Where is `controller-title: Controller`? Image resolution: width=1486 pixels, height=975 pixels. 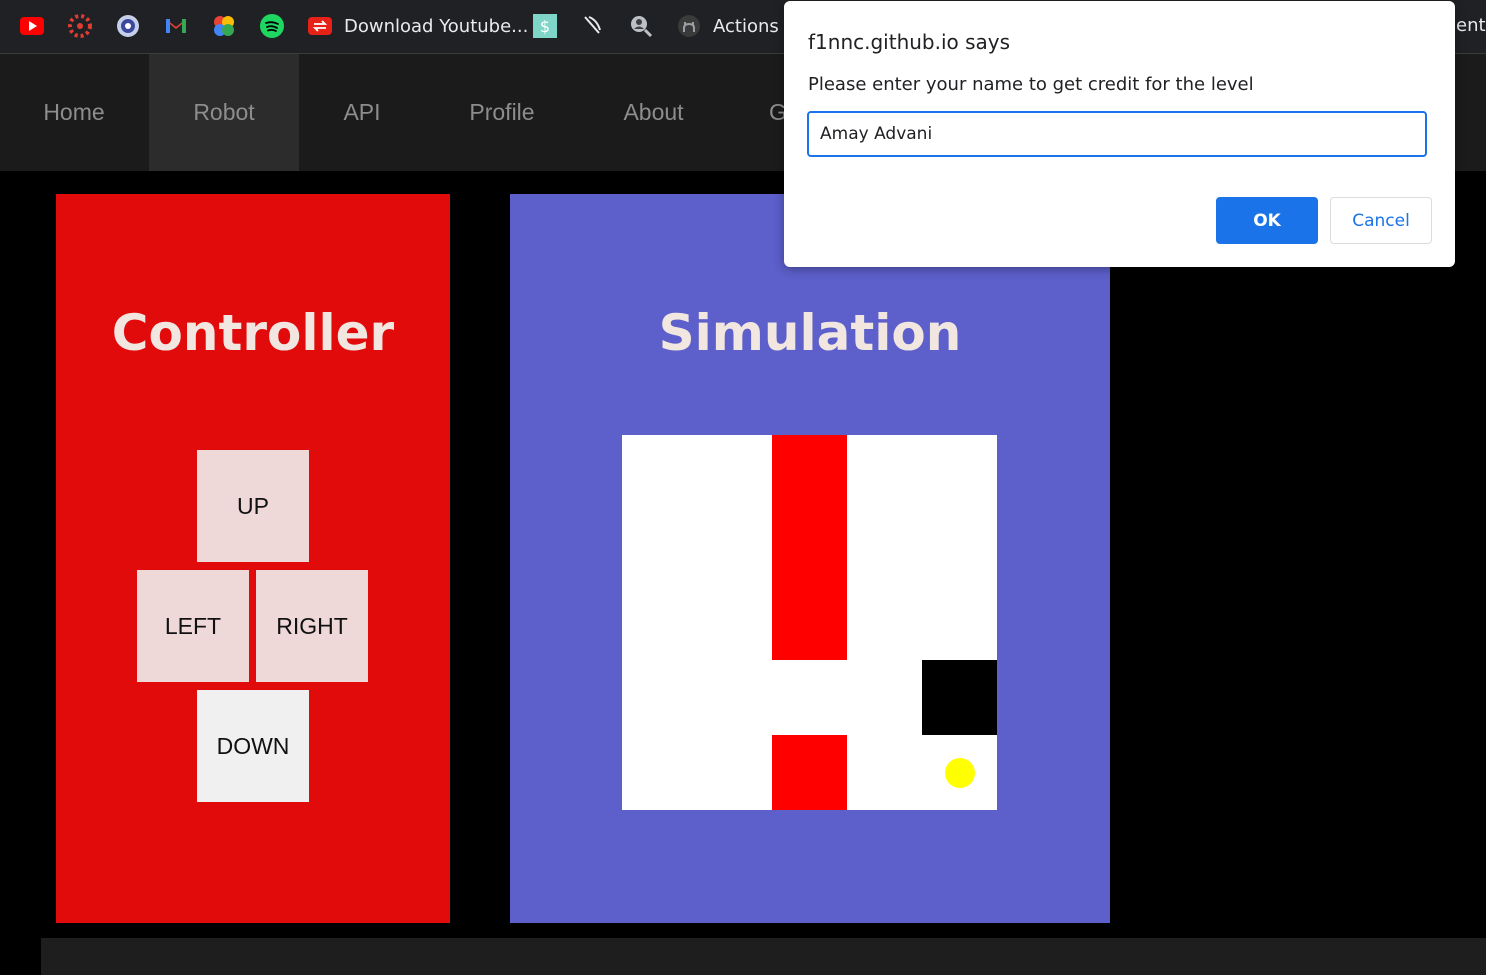
controller-title: Controller is located at coordinates (253, 333).